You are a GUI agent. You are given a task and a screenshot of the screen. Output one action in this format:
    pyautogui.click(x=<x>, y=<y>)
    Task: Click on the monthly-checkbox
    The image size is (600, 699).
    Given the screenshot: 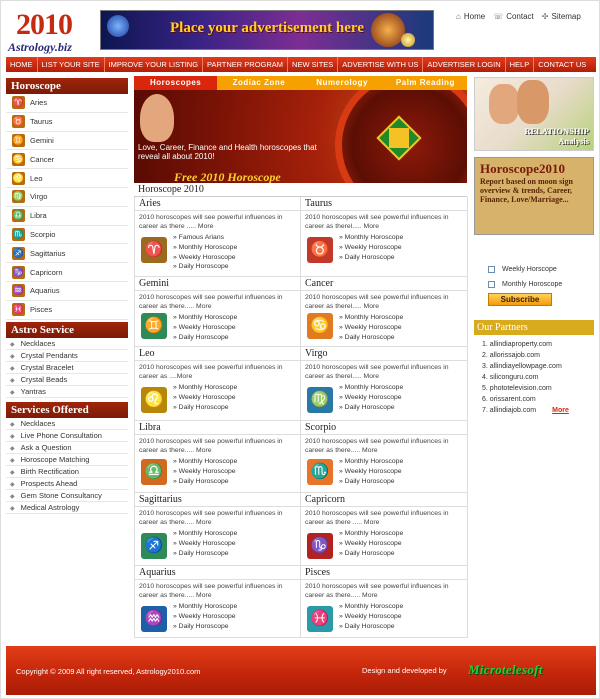 What is the action you would take?
    pyautogui.click(x=491, y=284)
    